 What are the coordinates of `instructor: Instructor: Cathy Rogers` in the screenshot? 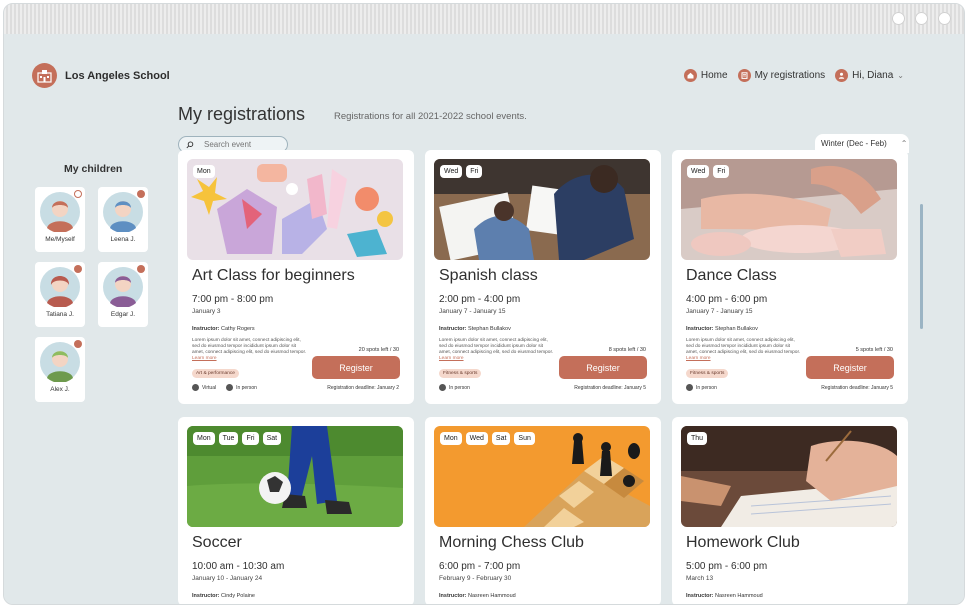 It's located at (223, 329).